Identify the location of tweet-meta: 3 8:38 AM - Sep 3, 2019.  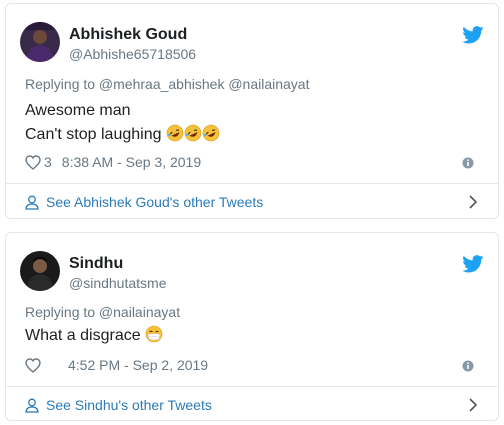
(113, 162).